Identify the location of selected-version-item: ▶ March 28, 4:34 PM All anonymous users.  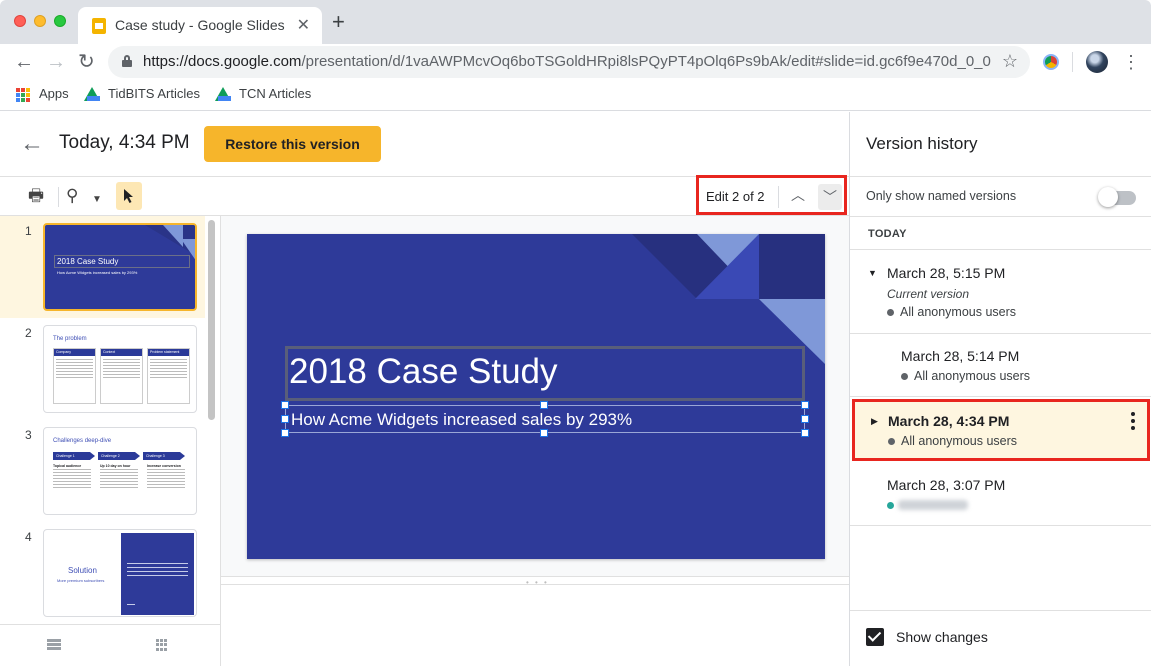
(1001, 430).